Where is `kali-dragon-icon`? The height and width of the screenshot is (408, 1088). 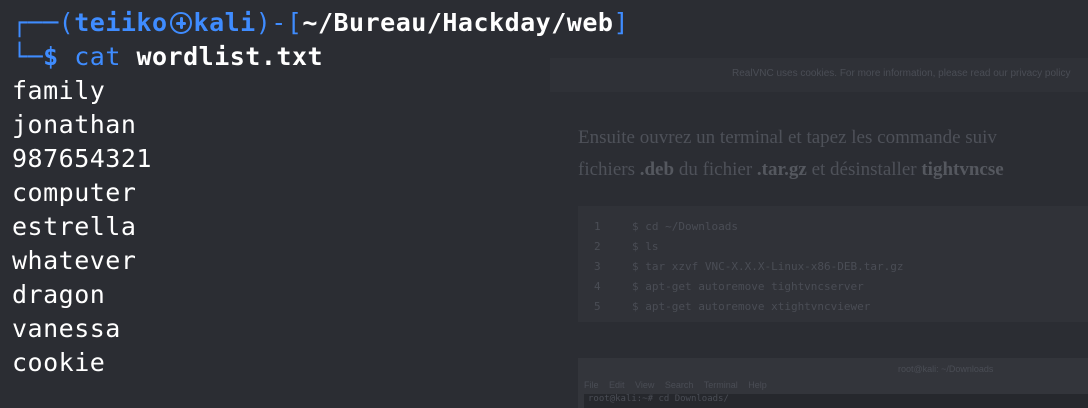
kali-dragon-icon is located at coordinates (180, 23).